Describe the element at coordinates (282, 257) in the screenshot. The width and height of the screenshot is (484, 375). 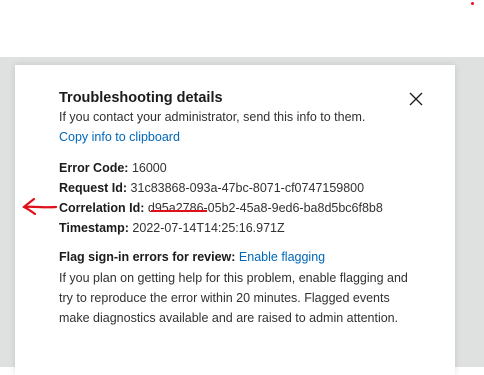
I see `enable-flagging-link: Enable flagging` at that location.